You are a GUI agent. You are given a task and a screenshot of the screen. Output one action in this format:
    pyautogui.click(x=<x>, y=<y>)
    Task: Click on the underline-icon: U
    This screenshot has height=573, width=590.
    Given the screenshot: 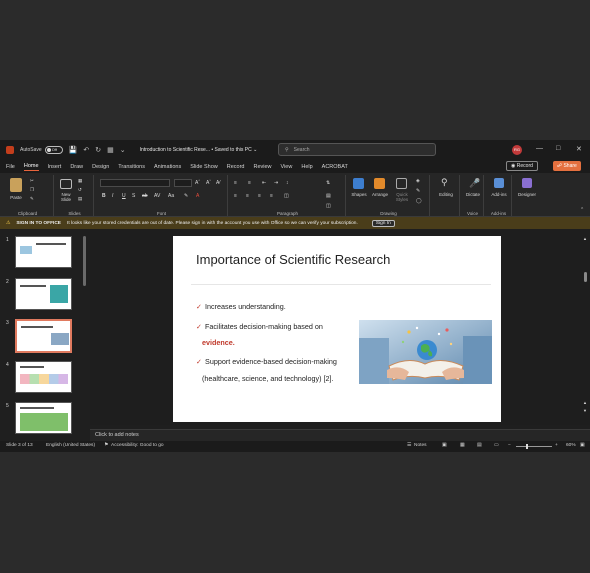 What is the action you would take?
    pyautogui.click(x=124, y=196)
    